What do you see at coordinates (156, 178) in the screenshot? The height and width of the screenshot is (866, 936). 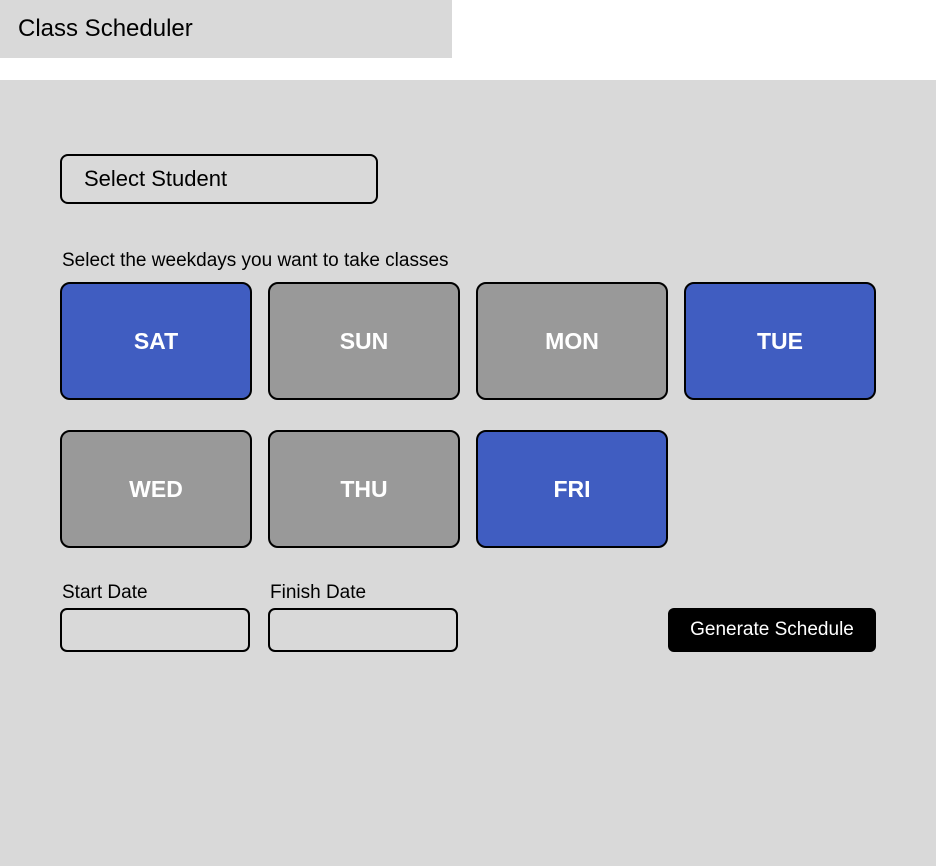 I see `select-student-label: Select Student` at bounding box center [156, 178].